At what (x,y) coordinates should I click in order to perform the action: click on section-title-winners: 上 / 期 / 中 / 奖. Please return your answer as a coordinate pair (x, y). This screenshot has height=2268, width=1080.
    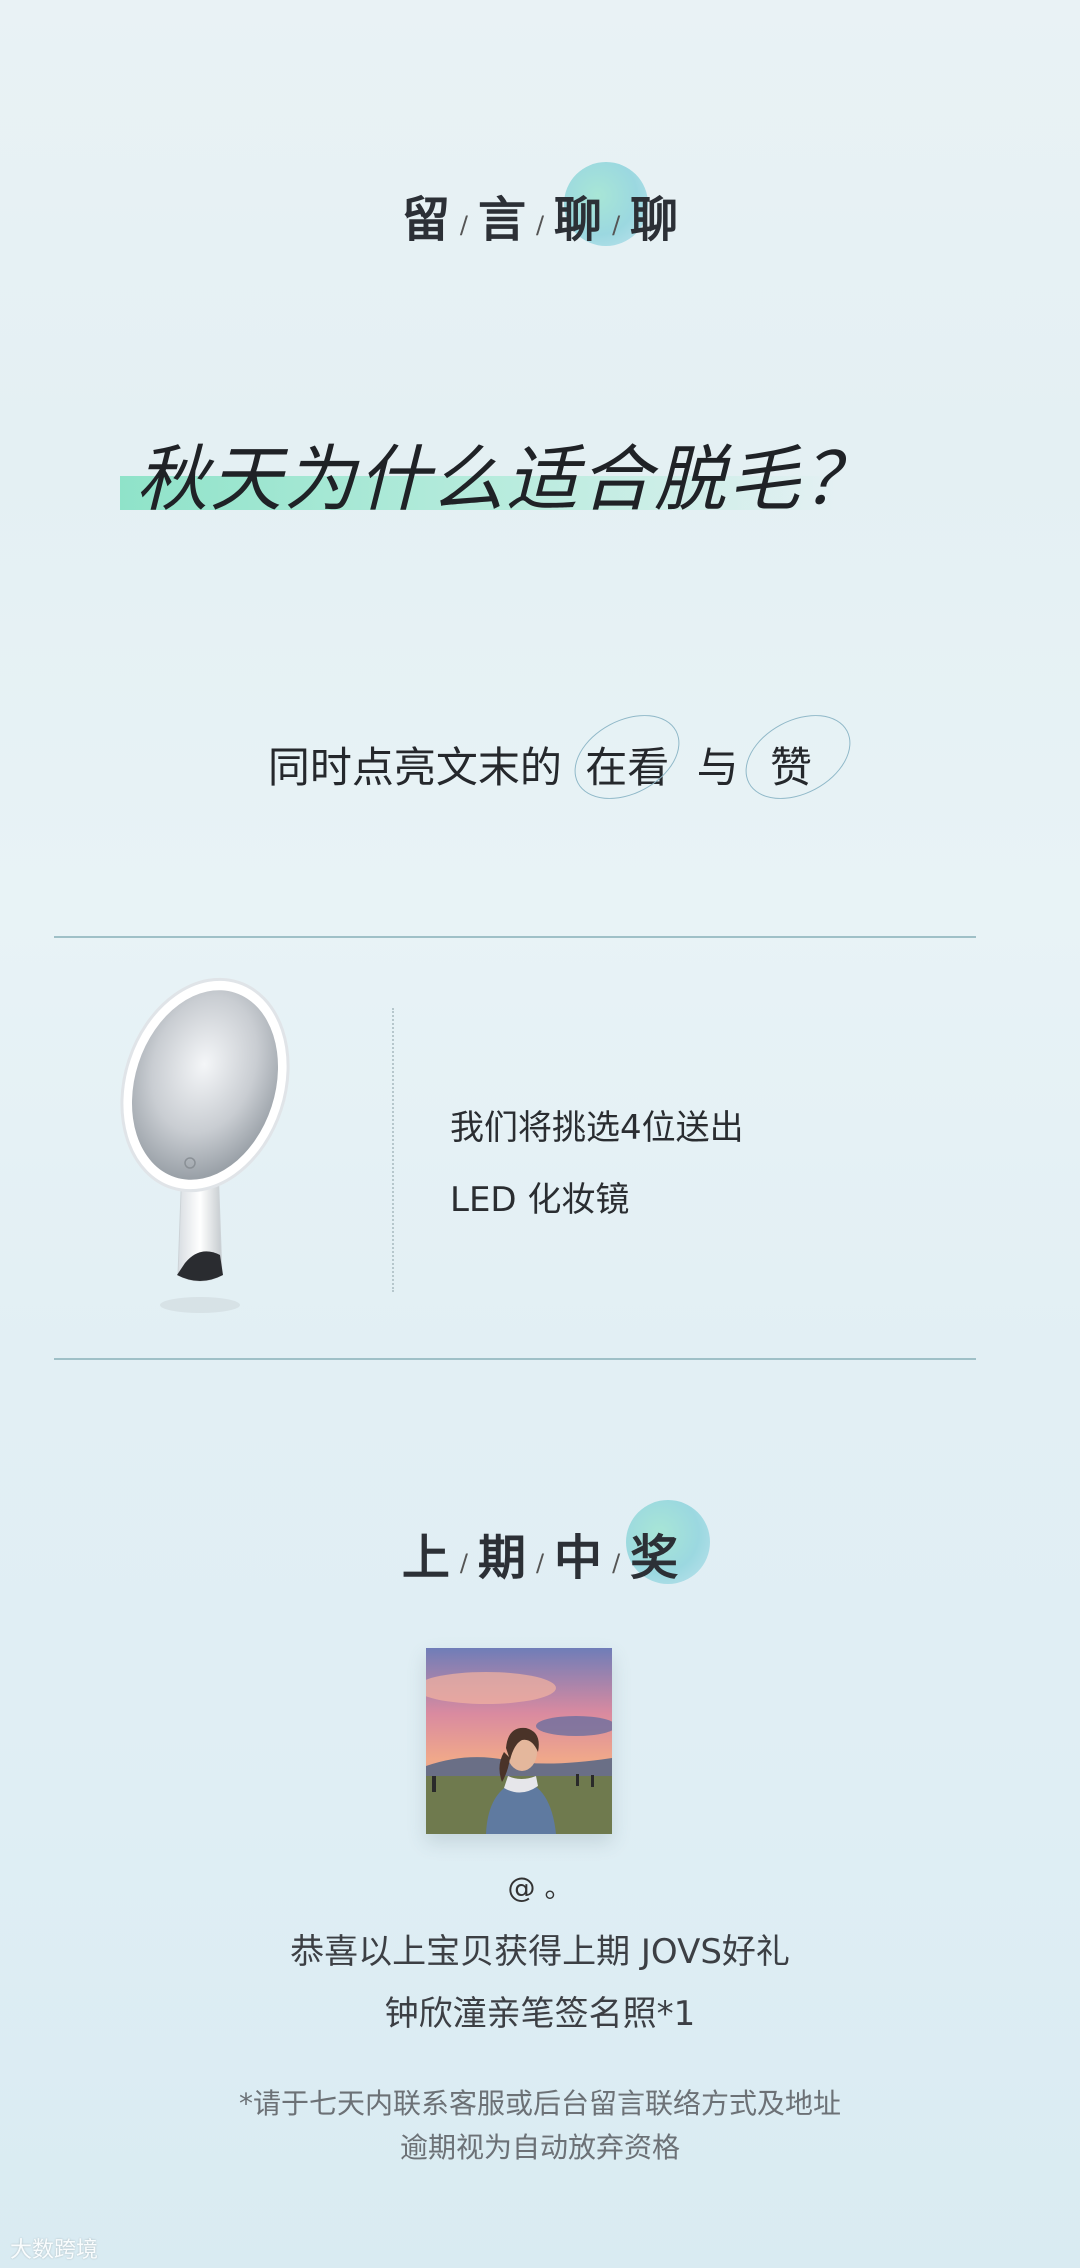
    Looking at the image, I should click on (540, 1544).